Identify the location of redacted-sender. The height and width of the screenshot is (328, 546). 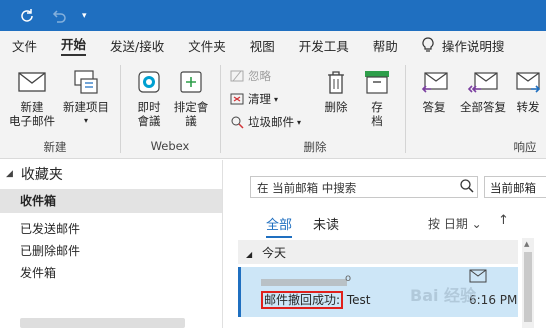
(304, 282).